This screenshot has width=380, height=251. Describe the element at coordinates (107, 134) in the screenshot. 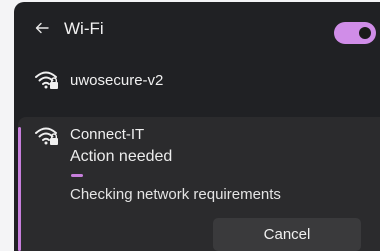

I see `network-name: Connect-IT` at that location.